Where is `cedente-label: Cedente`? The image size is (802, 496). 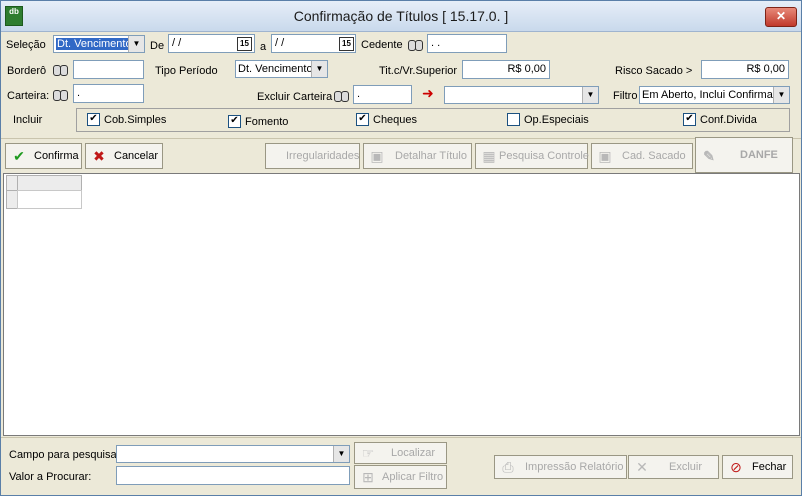 cedente-label: Cedente is located at coordinates (382, 45).